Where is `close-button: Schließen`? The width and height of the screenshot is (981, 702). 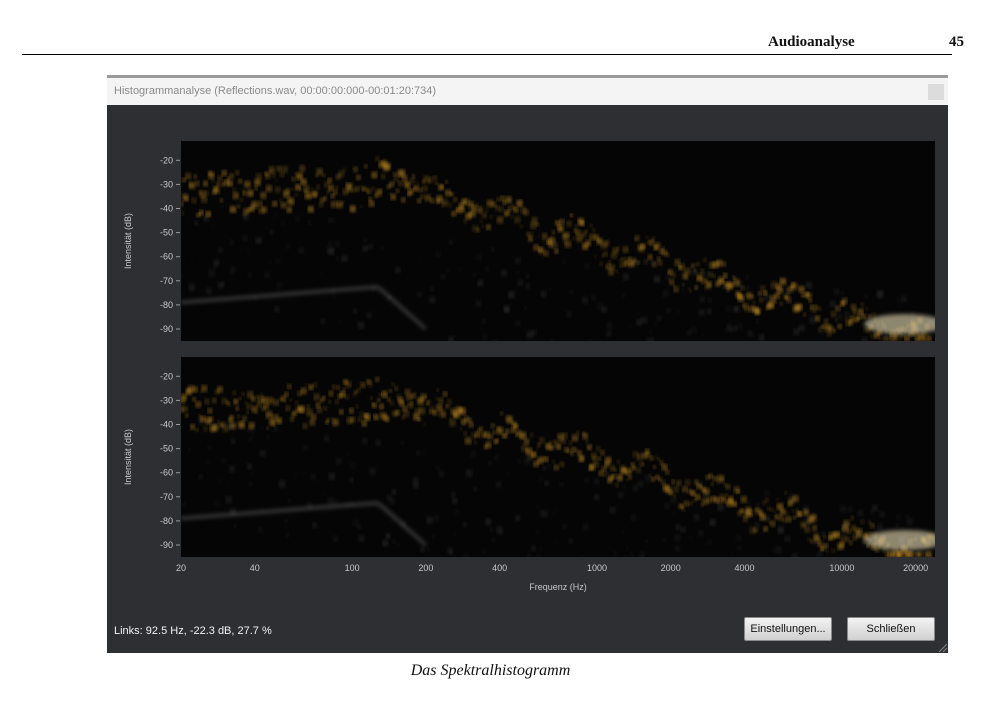 close-button: Schließen is located at coordinates (891, 629).